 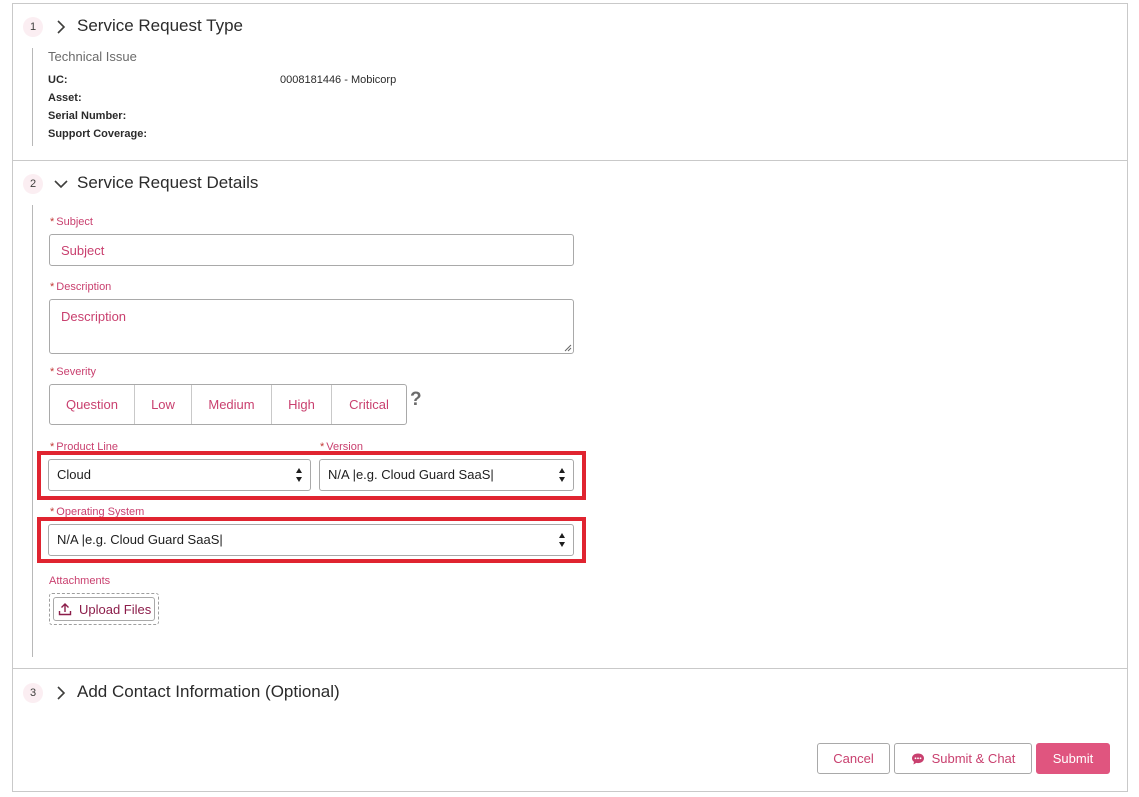 I want to click on severity-option-medium: Medium, so click(x=232, y=404).